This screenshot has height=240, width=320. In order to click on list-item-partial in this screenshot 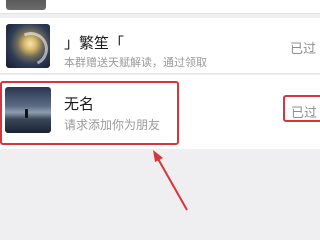, I will do `click(160, 7)`.